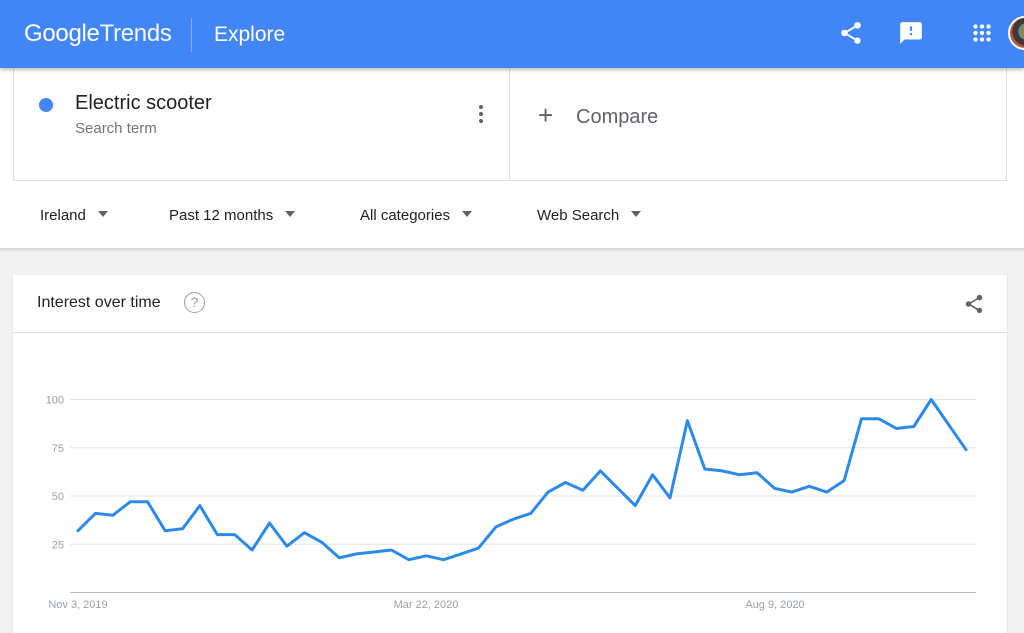 This screenshot has height=633, width=1024. I want to click on apps-grid-icon, so click(982, 33).